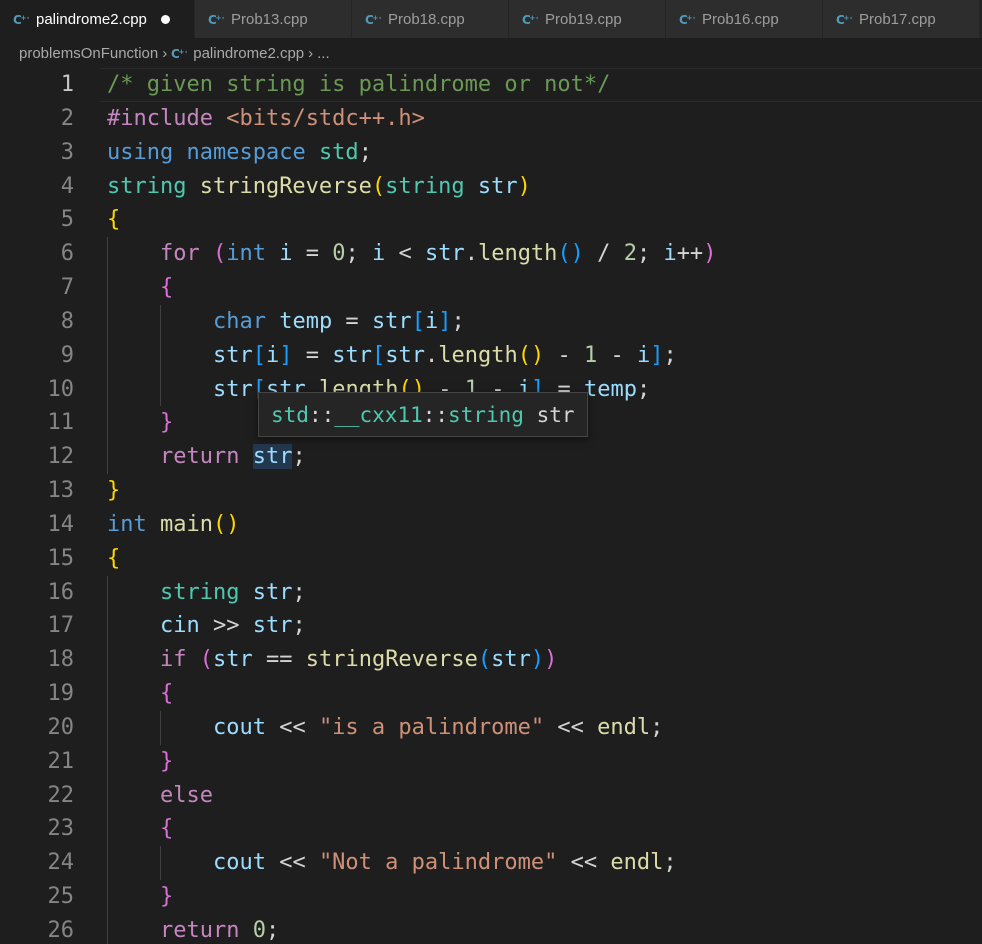  Describe the element at coordinates (486, 414) in the screenshot. I see `hover-token: string` at that location.